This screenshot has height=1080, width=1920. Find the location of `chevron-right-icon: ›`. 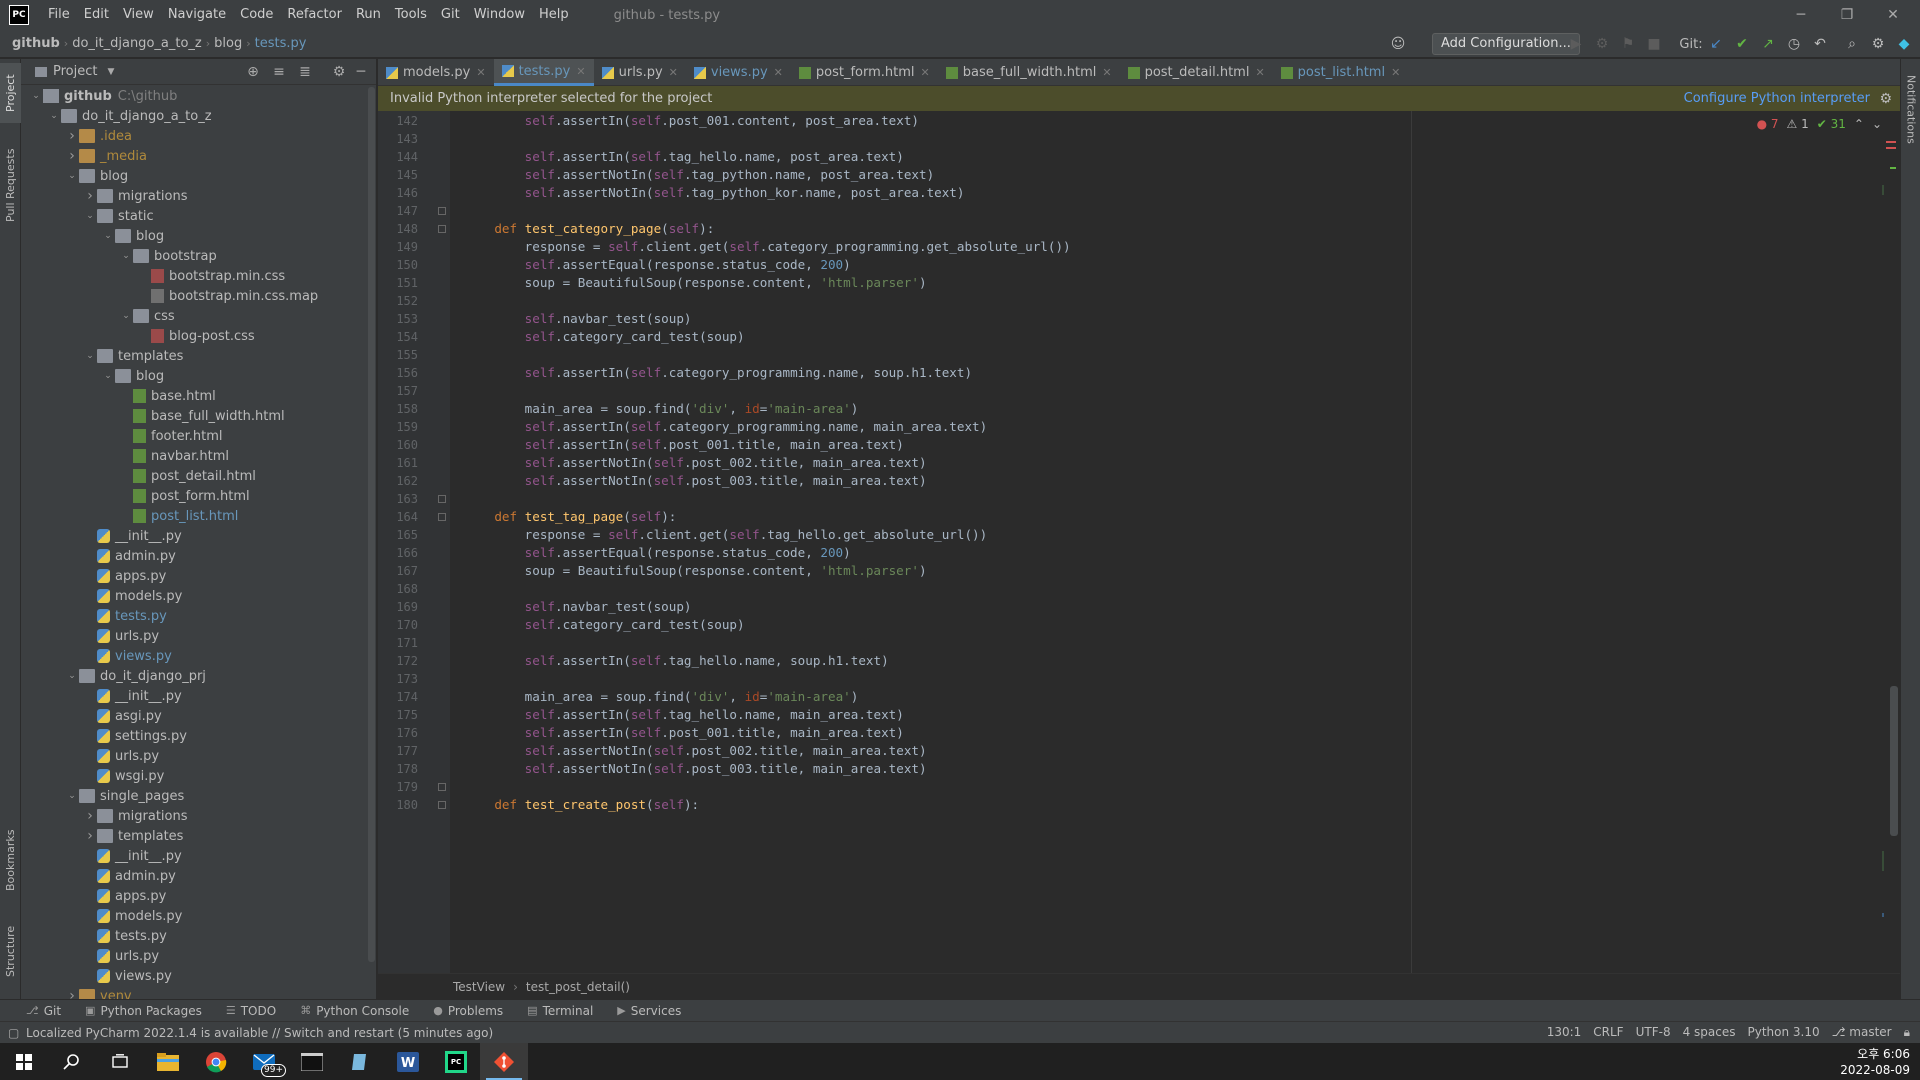

chevron-right-icon: › is located at coordinates (72, 136).